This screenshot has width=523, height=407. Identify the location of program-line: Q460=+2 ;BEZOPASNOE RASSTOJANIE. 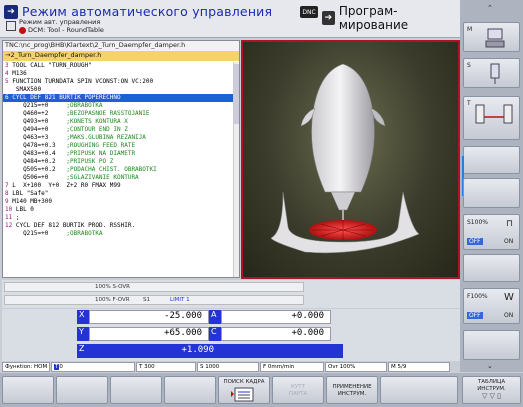
(118, 114).